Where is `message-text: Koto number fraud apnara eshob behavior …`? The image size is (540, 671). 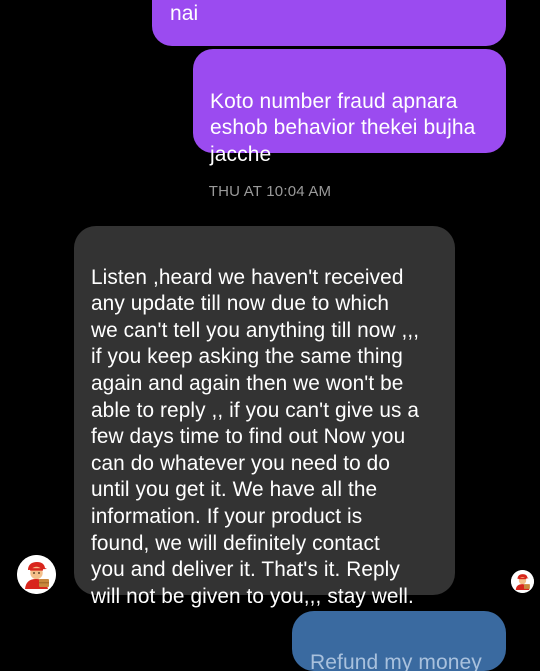
message-text: Koto number fraud apnara eshob behavior … is located at coordinates (343, 127).